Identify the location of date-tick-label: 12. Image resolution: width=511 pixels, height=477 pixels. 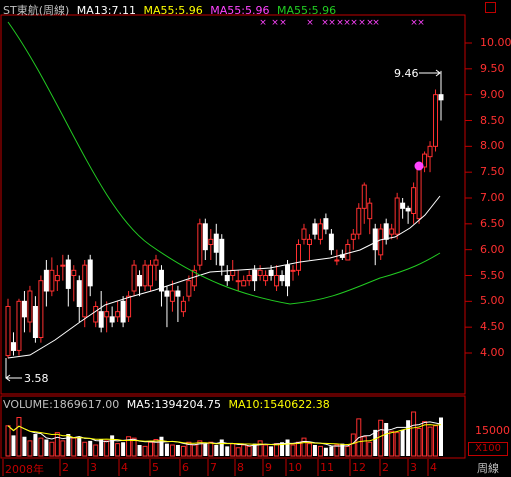
(359, 467).